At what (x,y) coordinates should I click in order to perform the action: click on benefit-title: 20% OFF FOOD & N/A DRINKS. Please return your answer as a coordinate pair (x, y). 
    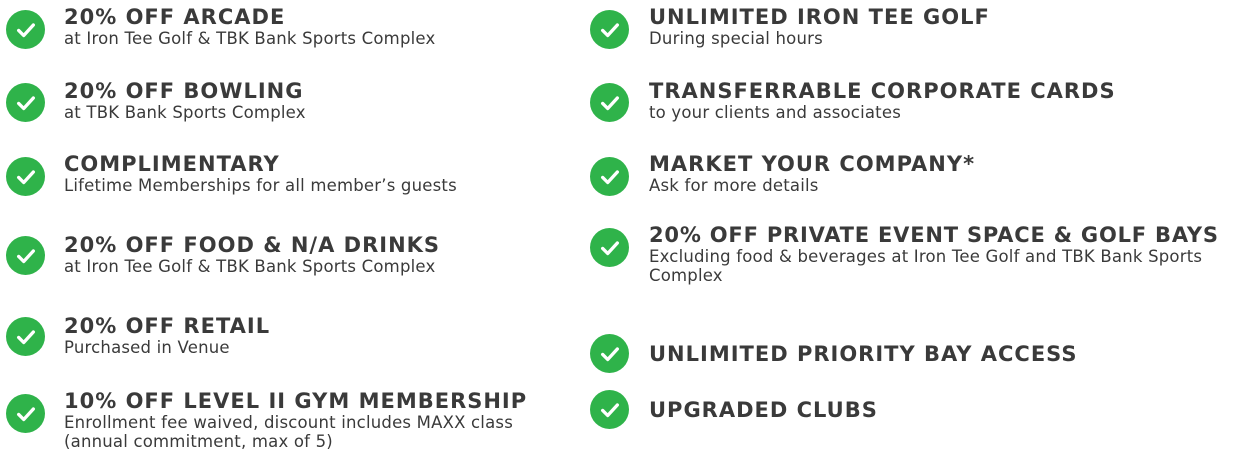
    Looking at the image, I should click on (252, 245).